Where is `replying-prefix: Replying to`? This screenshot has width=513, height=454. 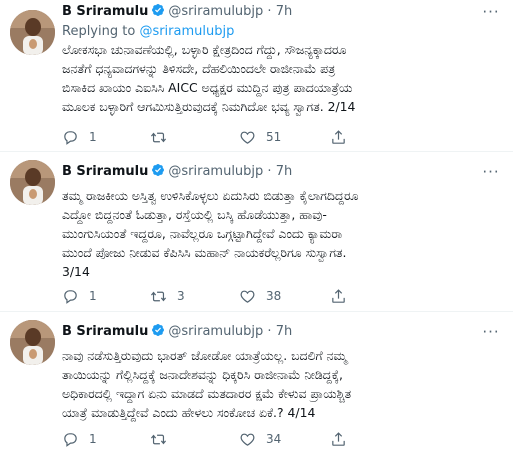
replying-prefix: Replying to is located at coordinates (99, 31).